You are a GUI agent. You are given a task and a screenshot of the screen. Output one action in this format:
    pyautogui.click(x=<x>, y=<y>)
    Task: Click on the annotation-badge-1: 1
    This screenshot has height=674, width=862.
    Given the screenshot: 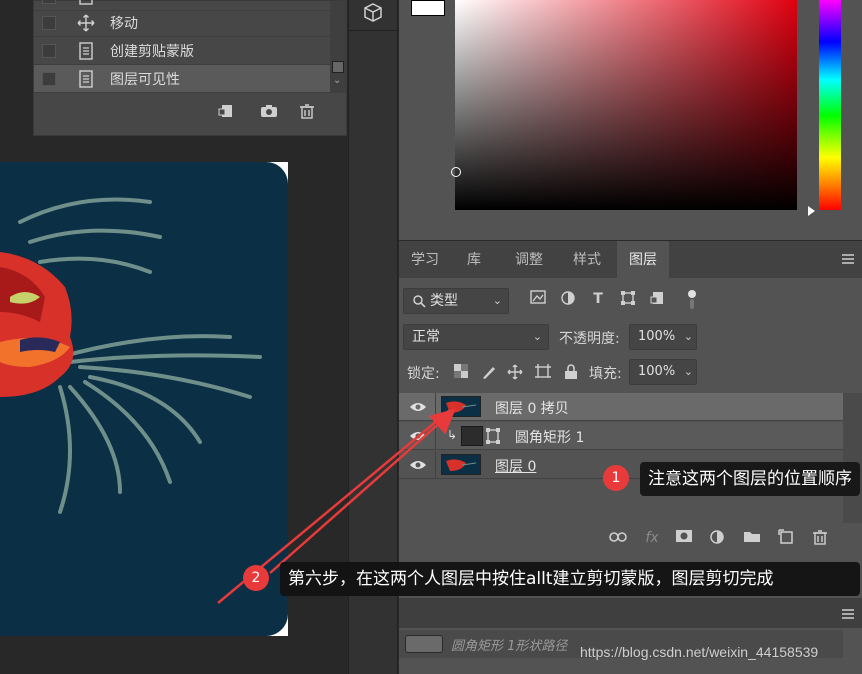 What is the action you would take?
    pyautogui.click(x=616, y=478)
    